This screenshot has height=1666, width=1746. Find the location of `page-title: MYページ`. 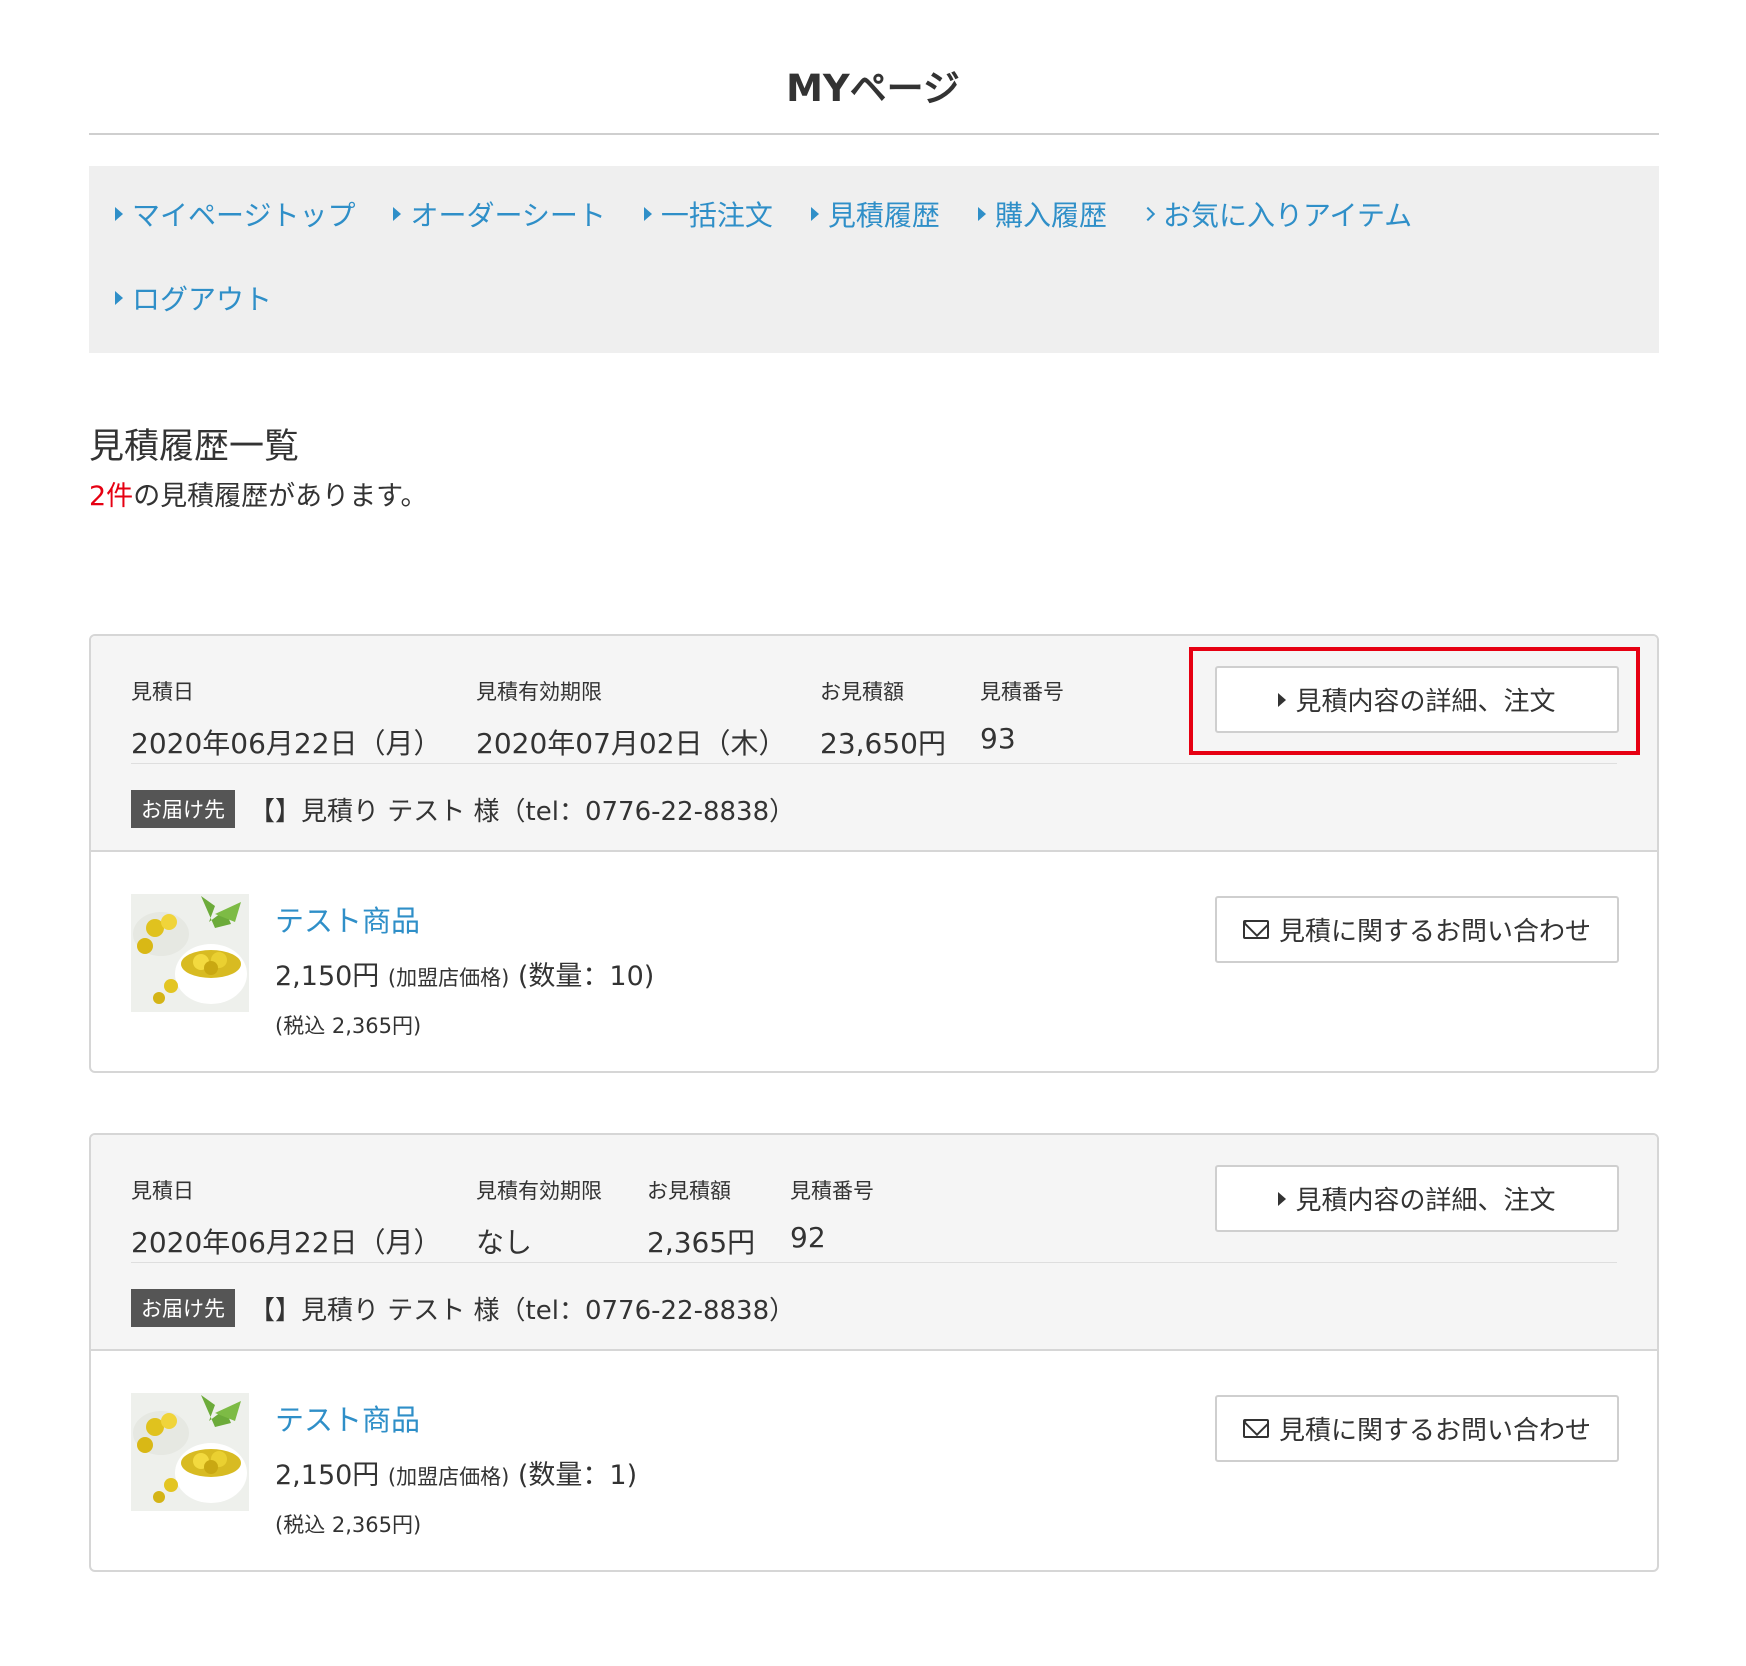

page-title: MYページ is located at coordinates (873, 88).